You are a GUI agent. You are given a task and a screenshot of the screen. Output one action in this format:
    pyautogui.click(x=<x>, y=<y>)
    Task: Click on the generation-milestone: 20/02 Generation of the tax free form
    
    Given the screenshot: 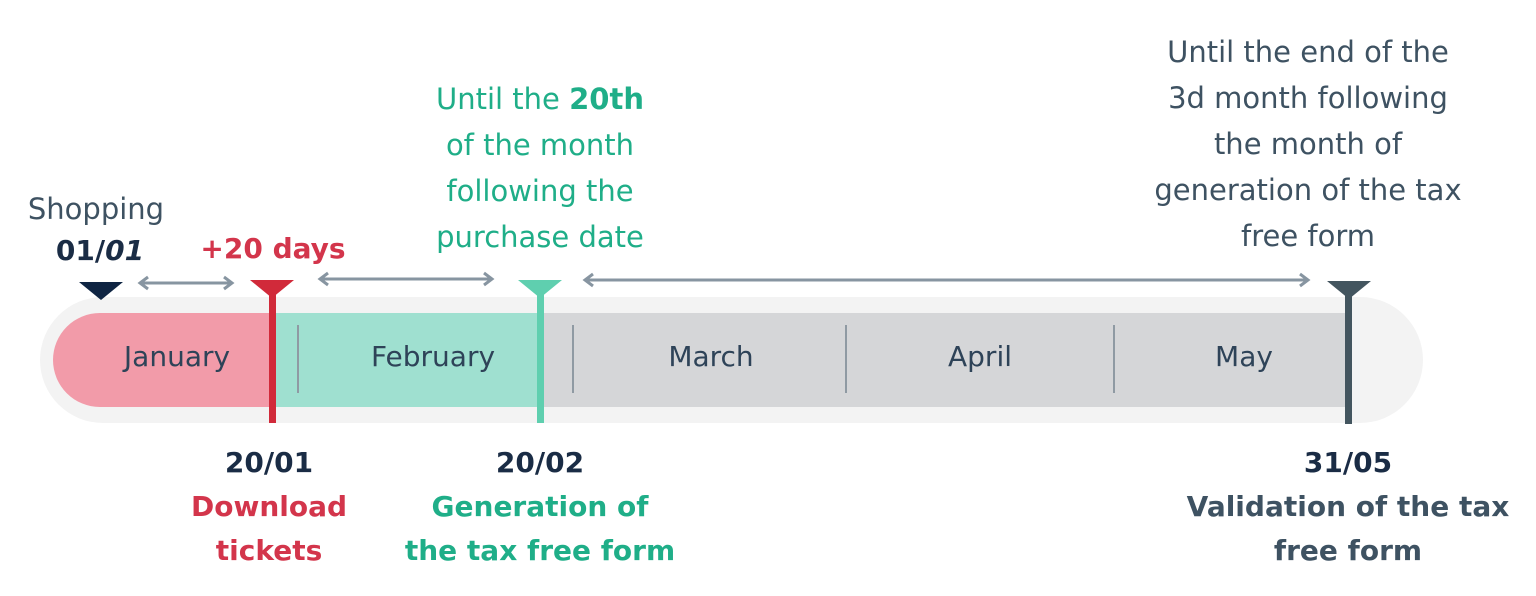 What is the action you would take?
    pyautogui.click(x=540, y=507)
    